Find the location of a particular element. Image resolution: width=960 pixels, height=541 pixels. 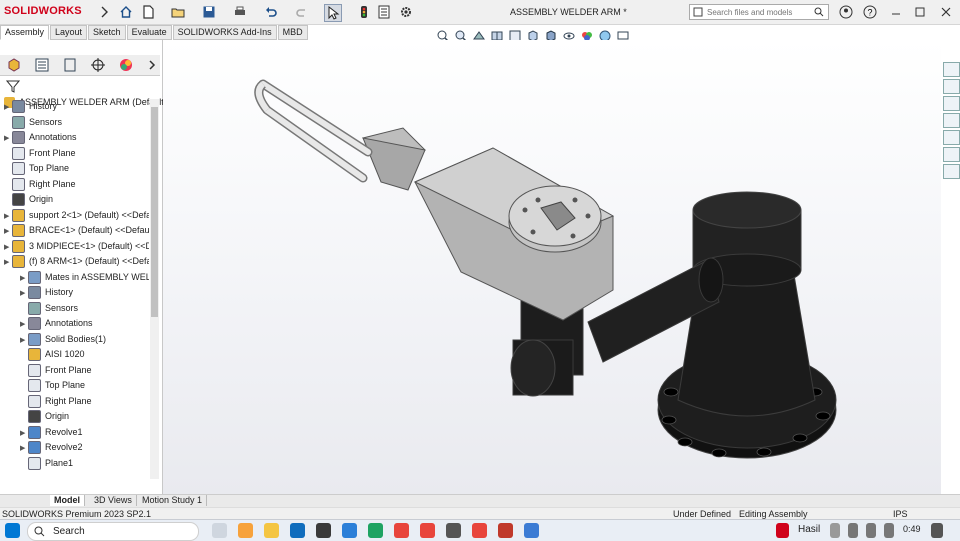

dimxpert-manager-tab-icon is located at coordinates (99, 65).